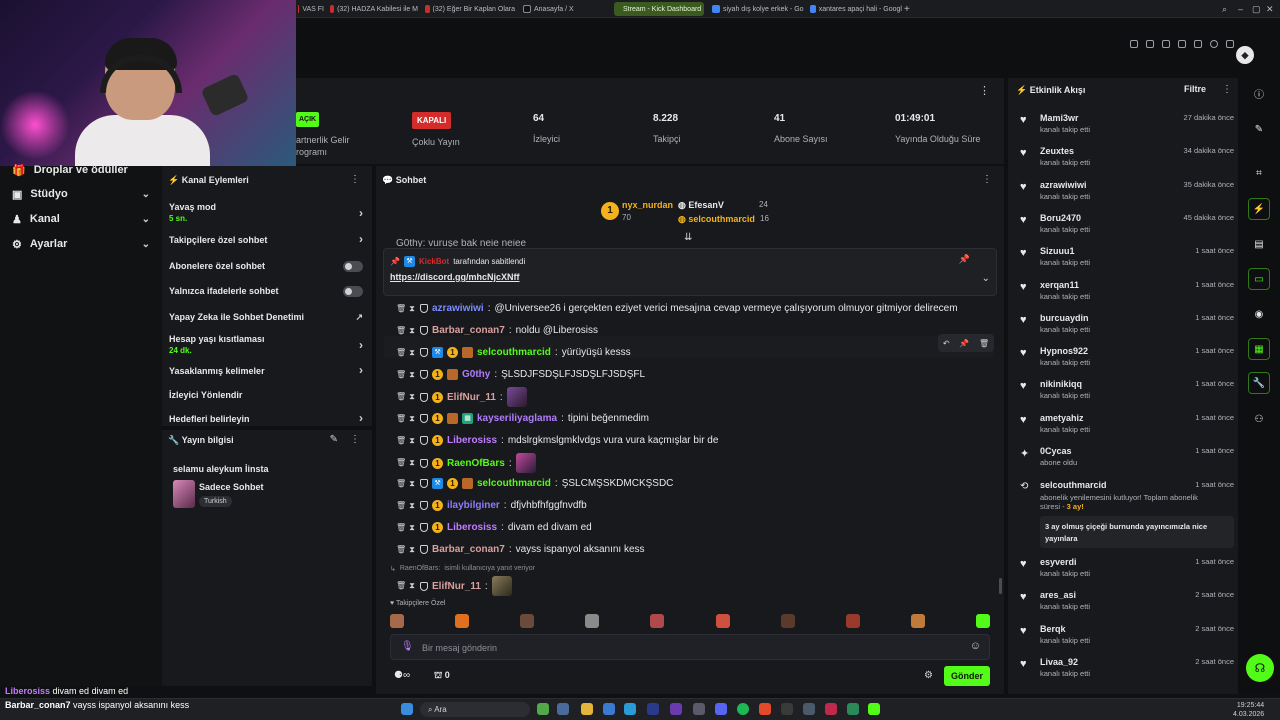  I want to click on sidebar-item-settings: ⚙ Ayarlar ⌄, so click(82, 244).